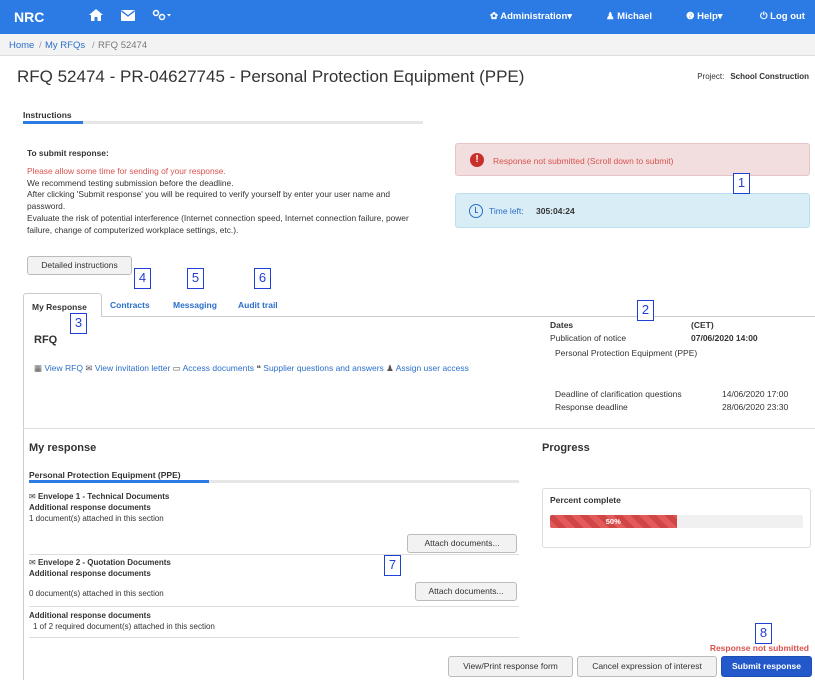  What do you see at coordinates (274, 562) in the screenshot?
I see `envelope-2-title-row: ✉ Envelope 2 - Quotation Documents` at bounding box center [274, 562].